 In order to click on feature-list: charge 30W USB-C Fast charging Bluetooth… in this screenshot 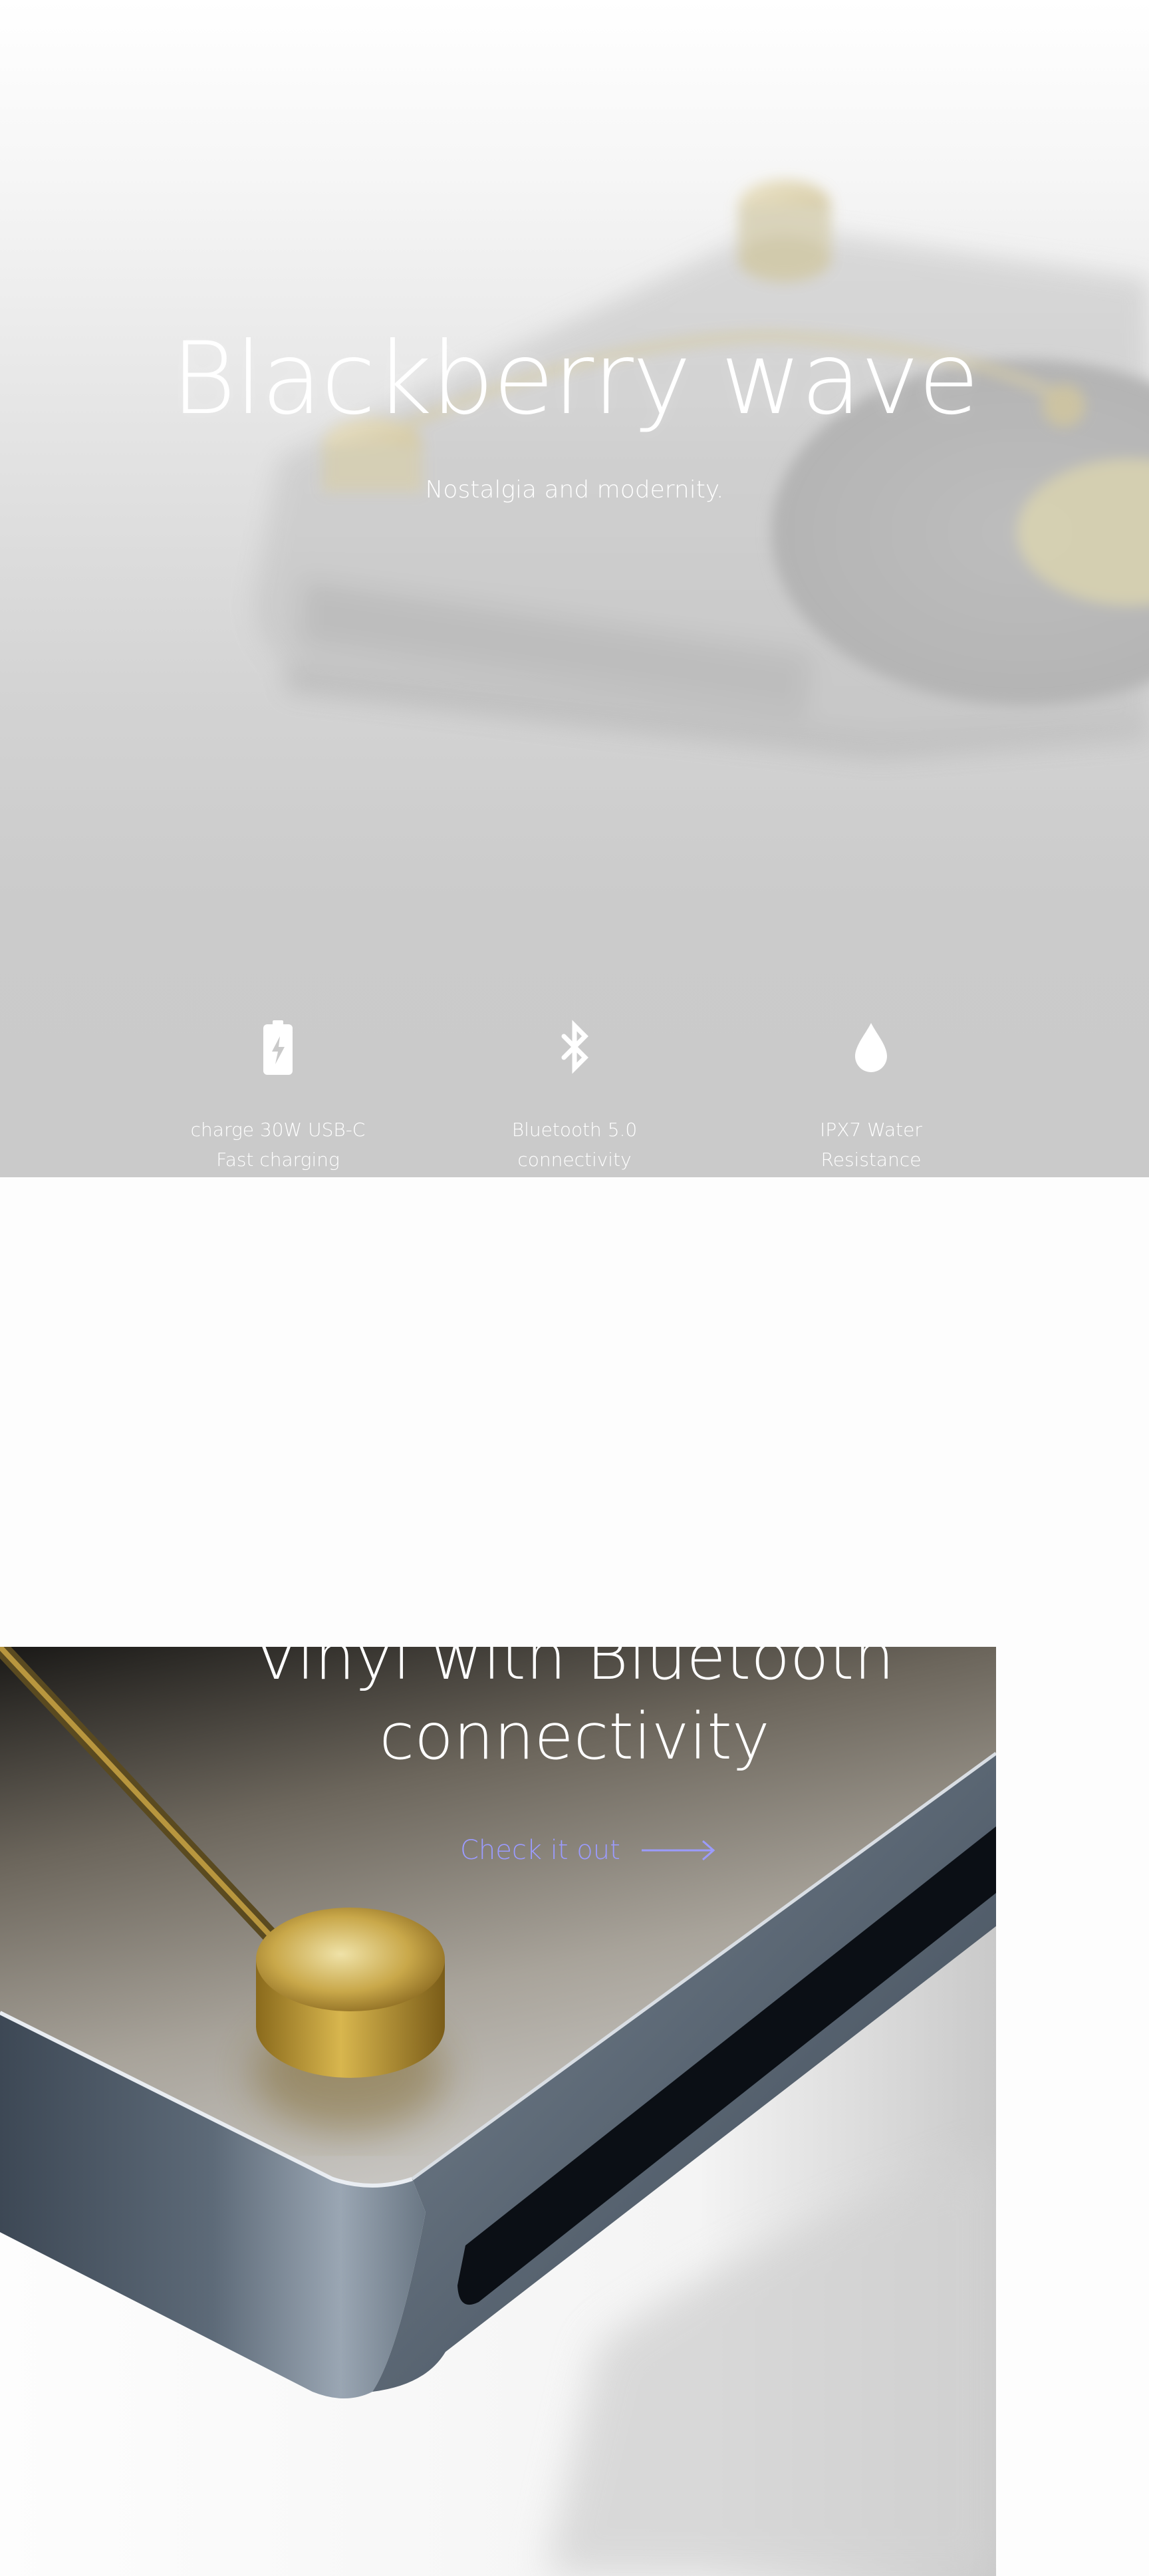, I will do `click(574, 1097)`.